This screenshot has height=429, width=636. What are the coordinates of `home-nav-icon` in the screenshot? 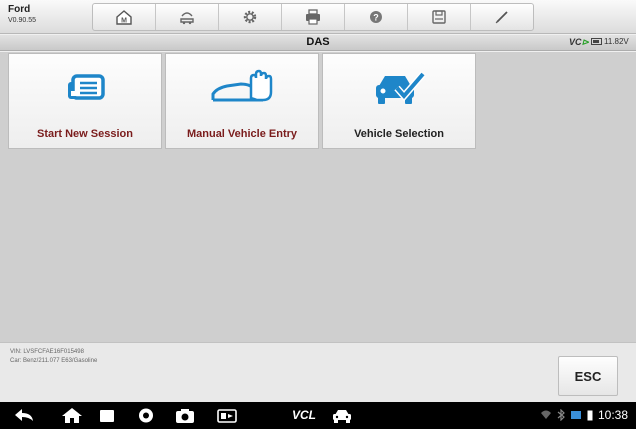 It's located at (72, 415).